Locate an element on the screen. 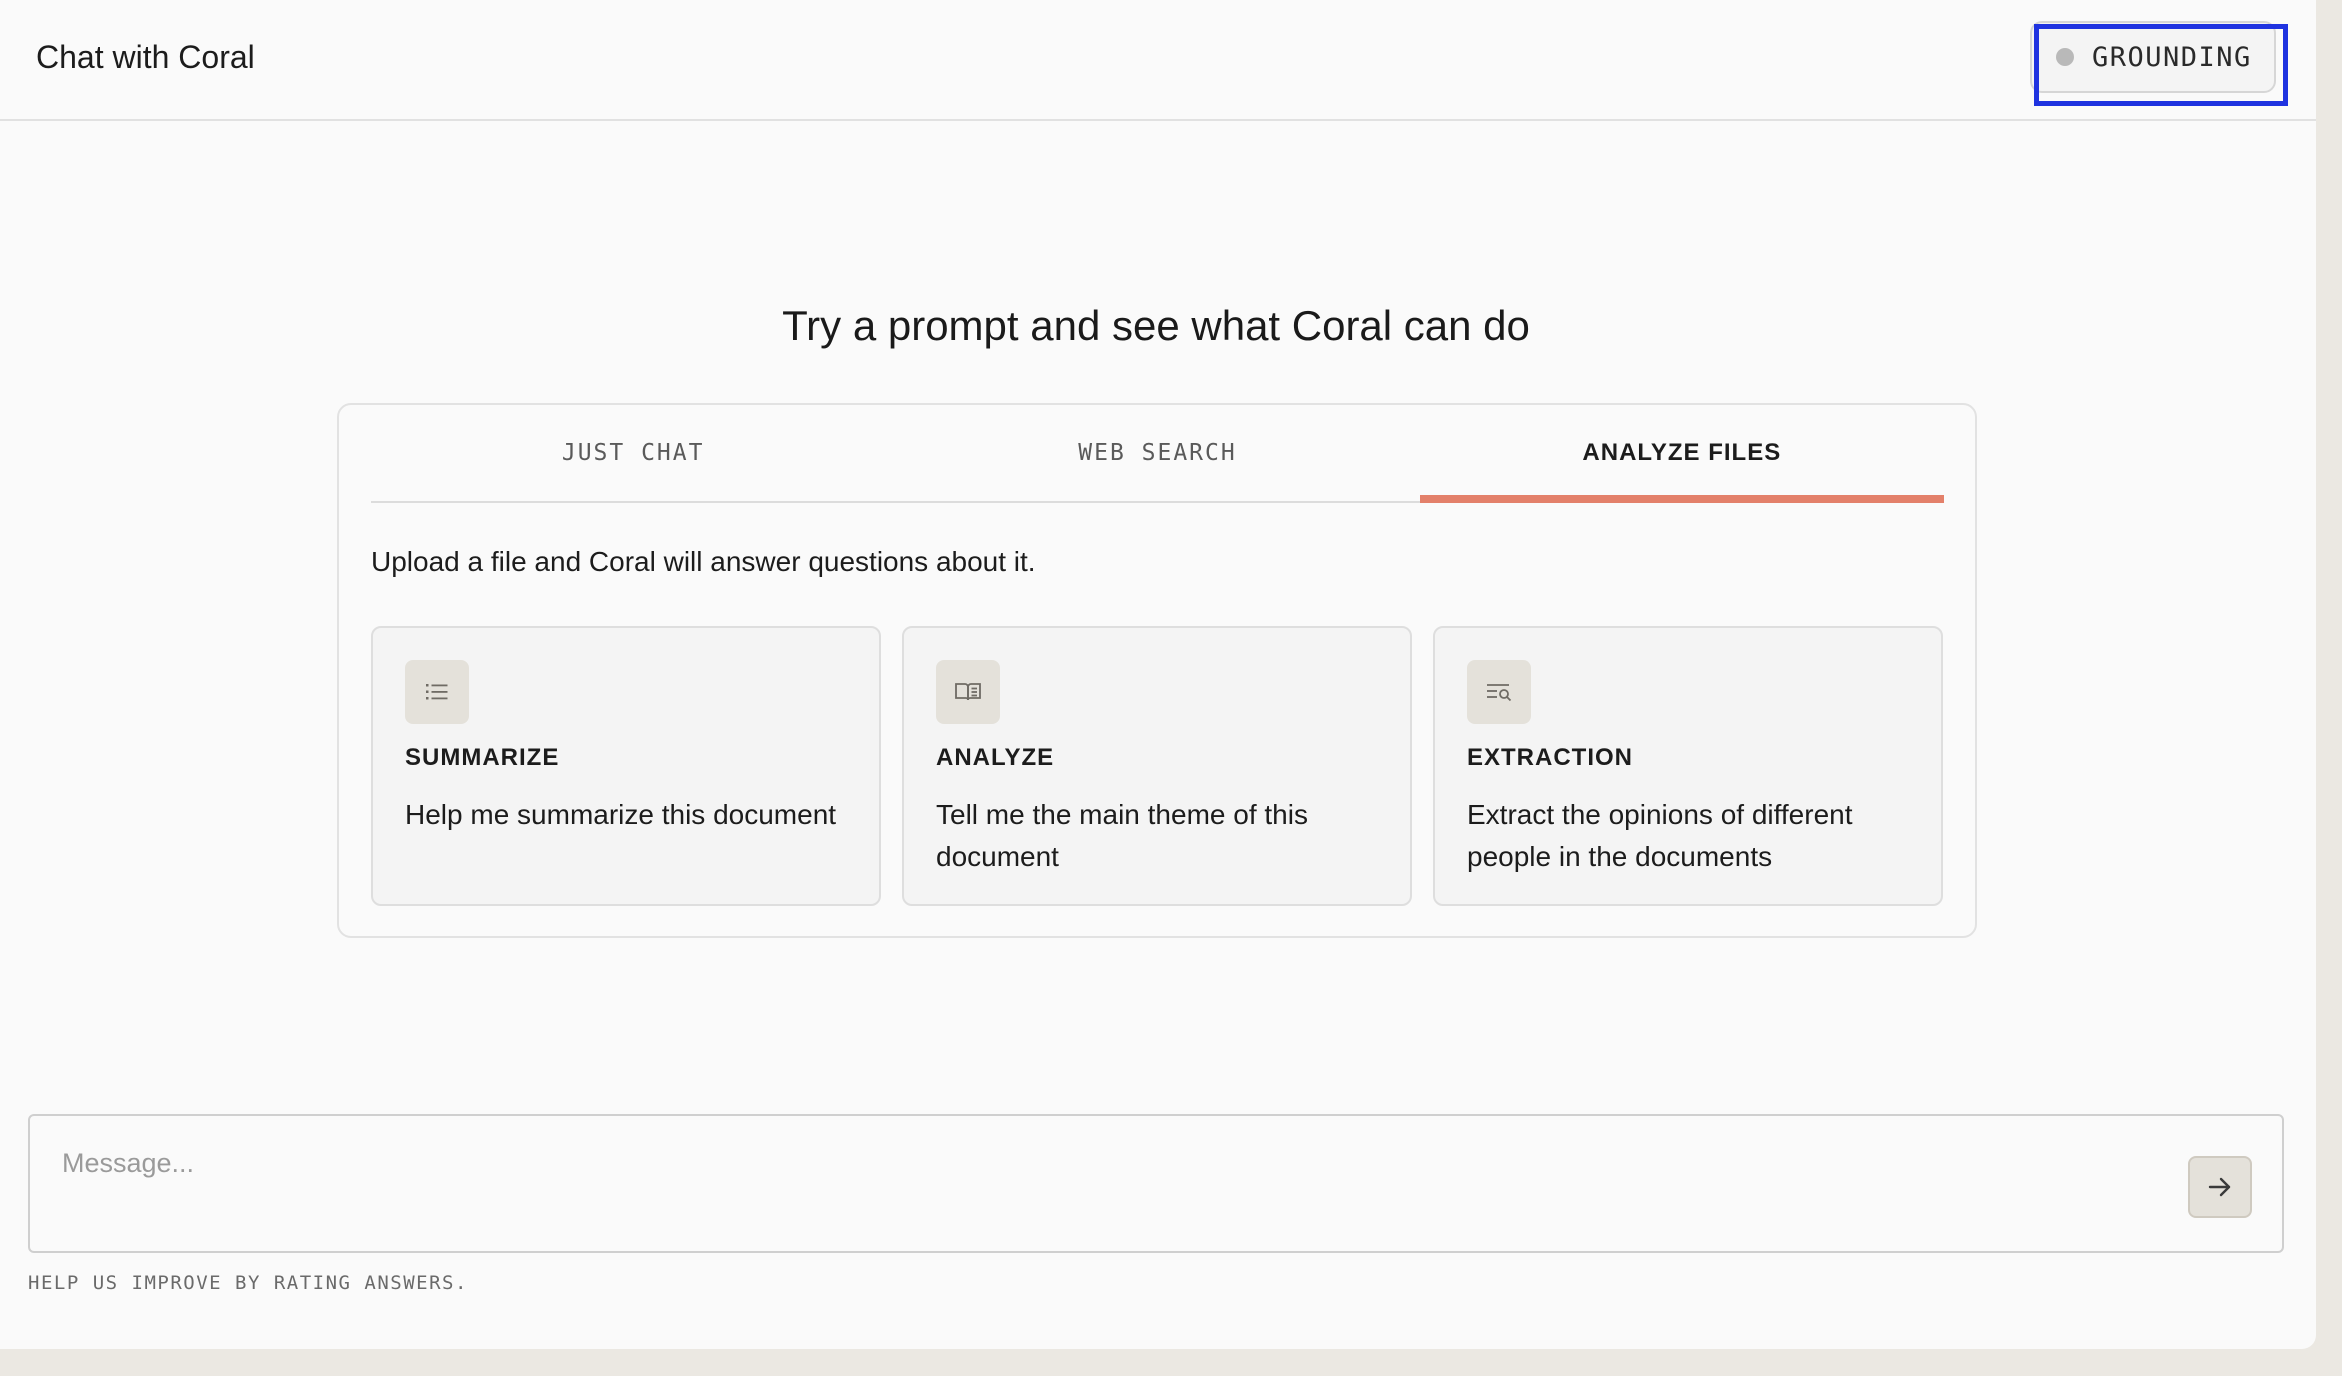 This screenshot has height=1376, width=2342. send-button is located at coordinates (2220, 1187).